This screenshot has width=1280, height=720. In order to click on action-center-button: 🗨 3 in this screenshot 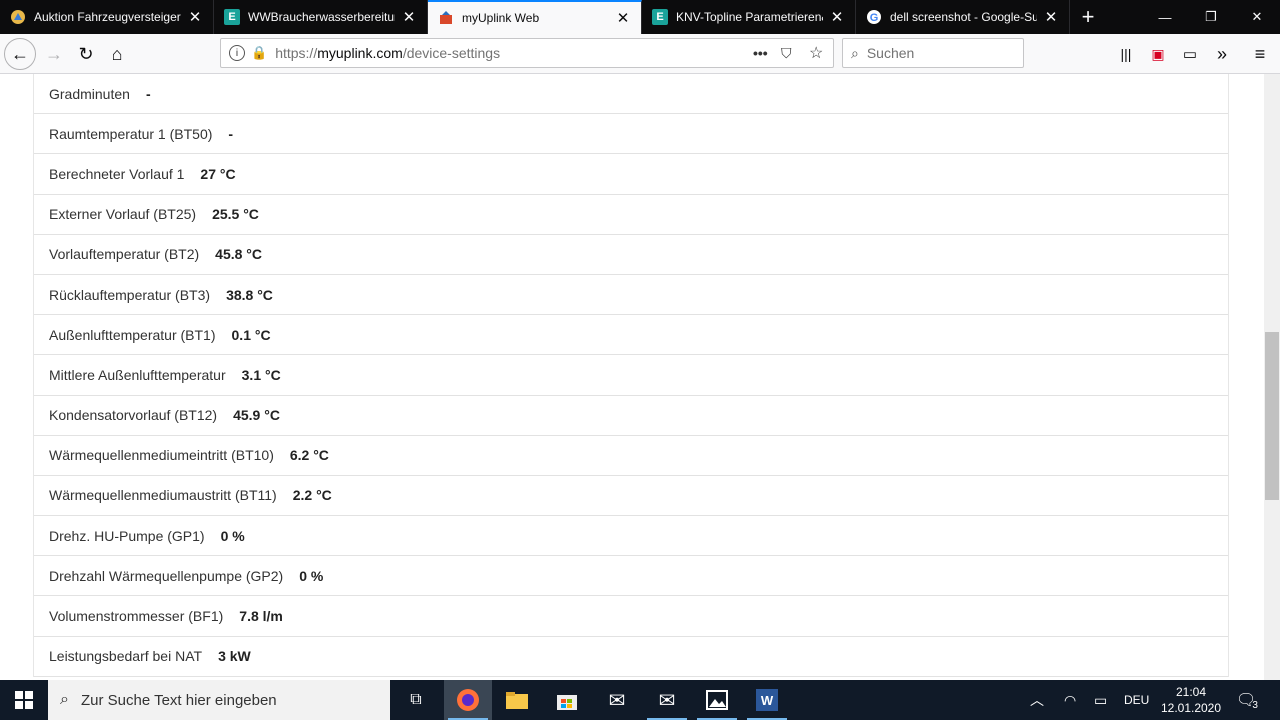, I will do `click(1247, 700)`.